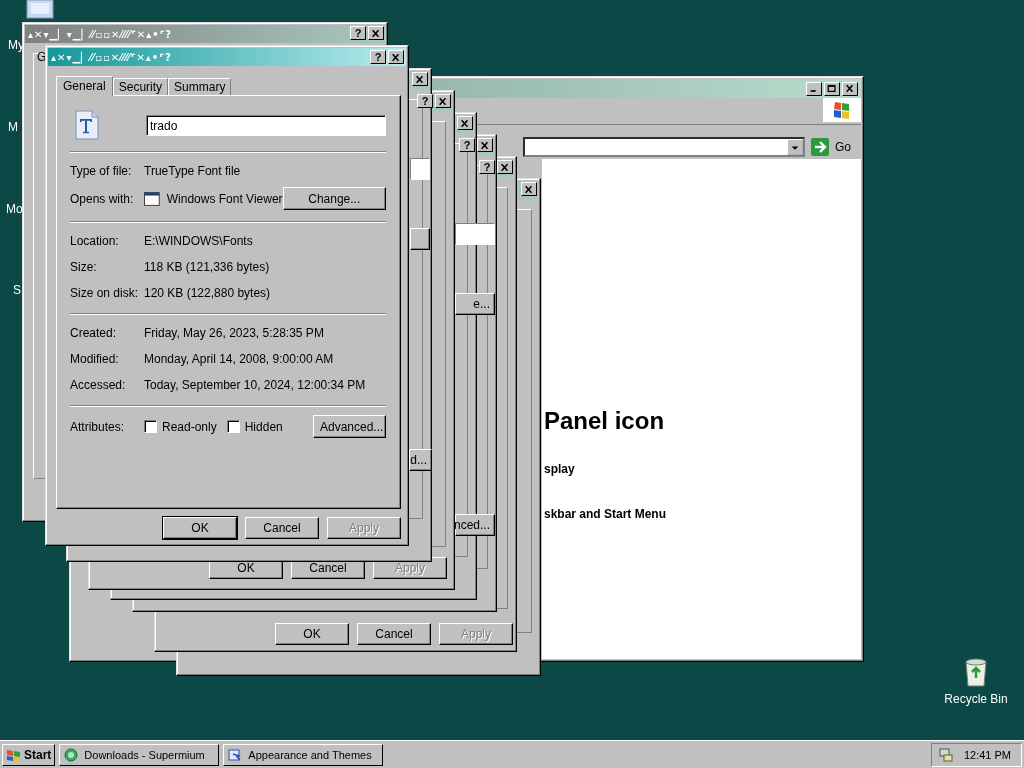 The height and width of the screenshot is (768, 1024). Describe the element at coordinates (87, 125) in the screenshot. I see `font-file-icon` at that location.